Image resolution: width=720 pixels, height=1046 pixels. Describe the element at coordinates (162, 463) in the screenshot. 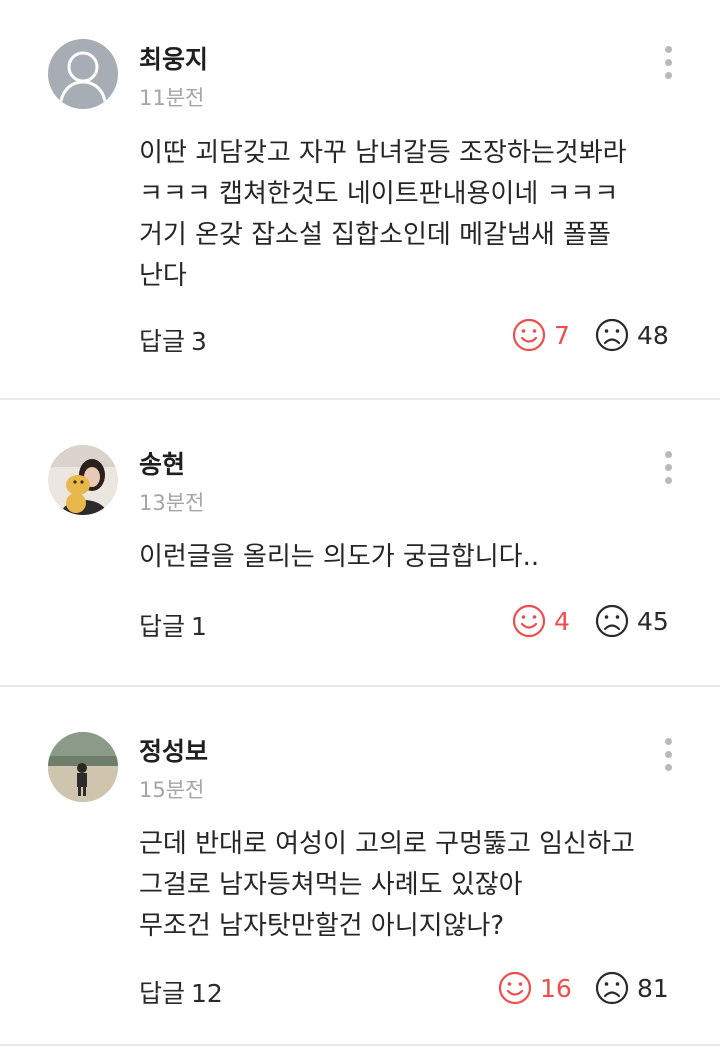

I see `comment-author: 송현` at that location.